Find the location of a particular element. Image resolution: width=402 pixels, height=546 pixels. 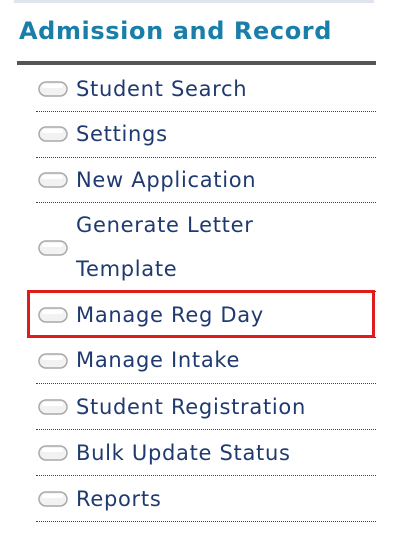

menu-item-label: Settings is located at coordinates (122, 134).